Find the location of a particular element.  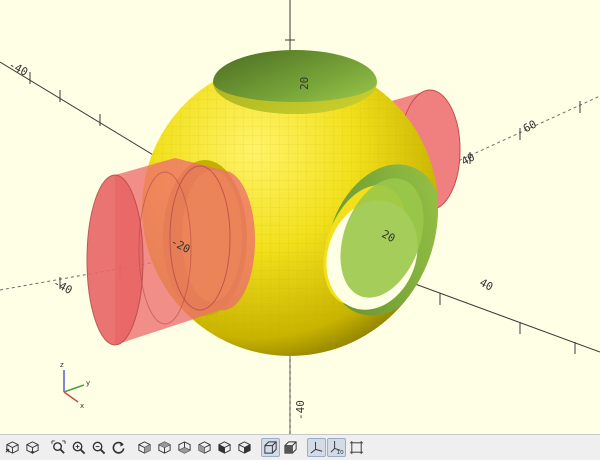

view-all-icon is located at coordinates (58, 447).